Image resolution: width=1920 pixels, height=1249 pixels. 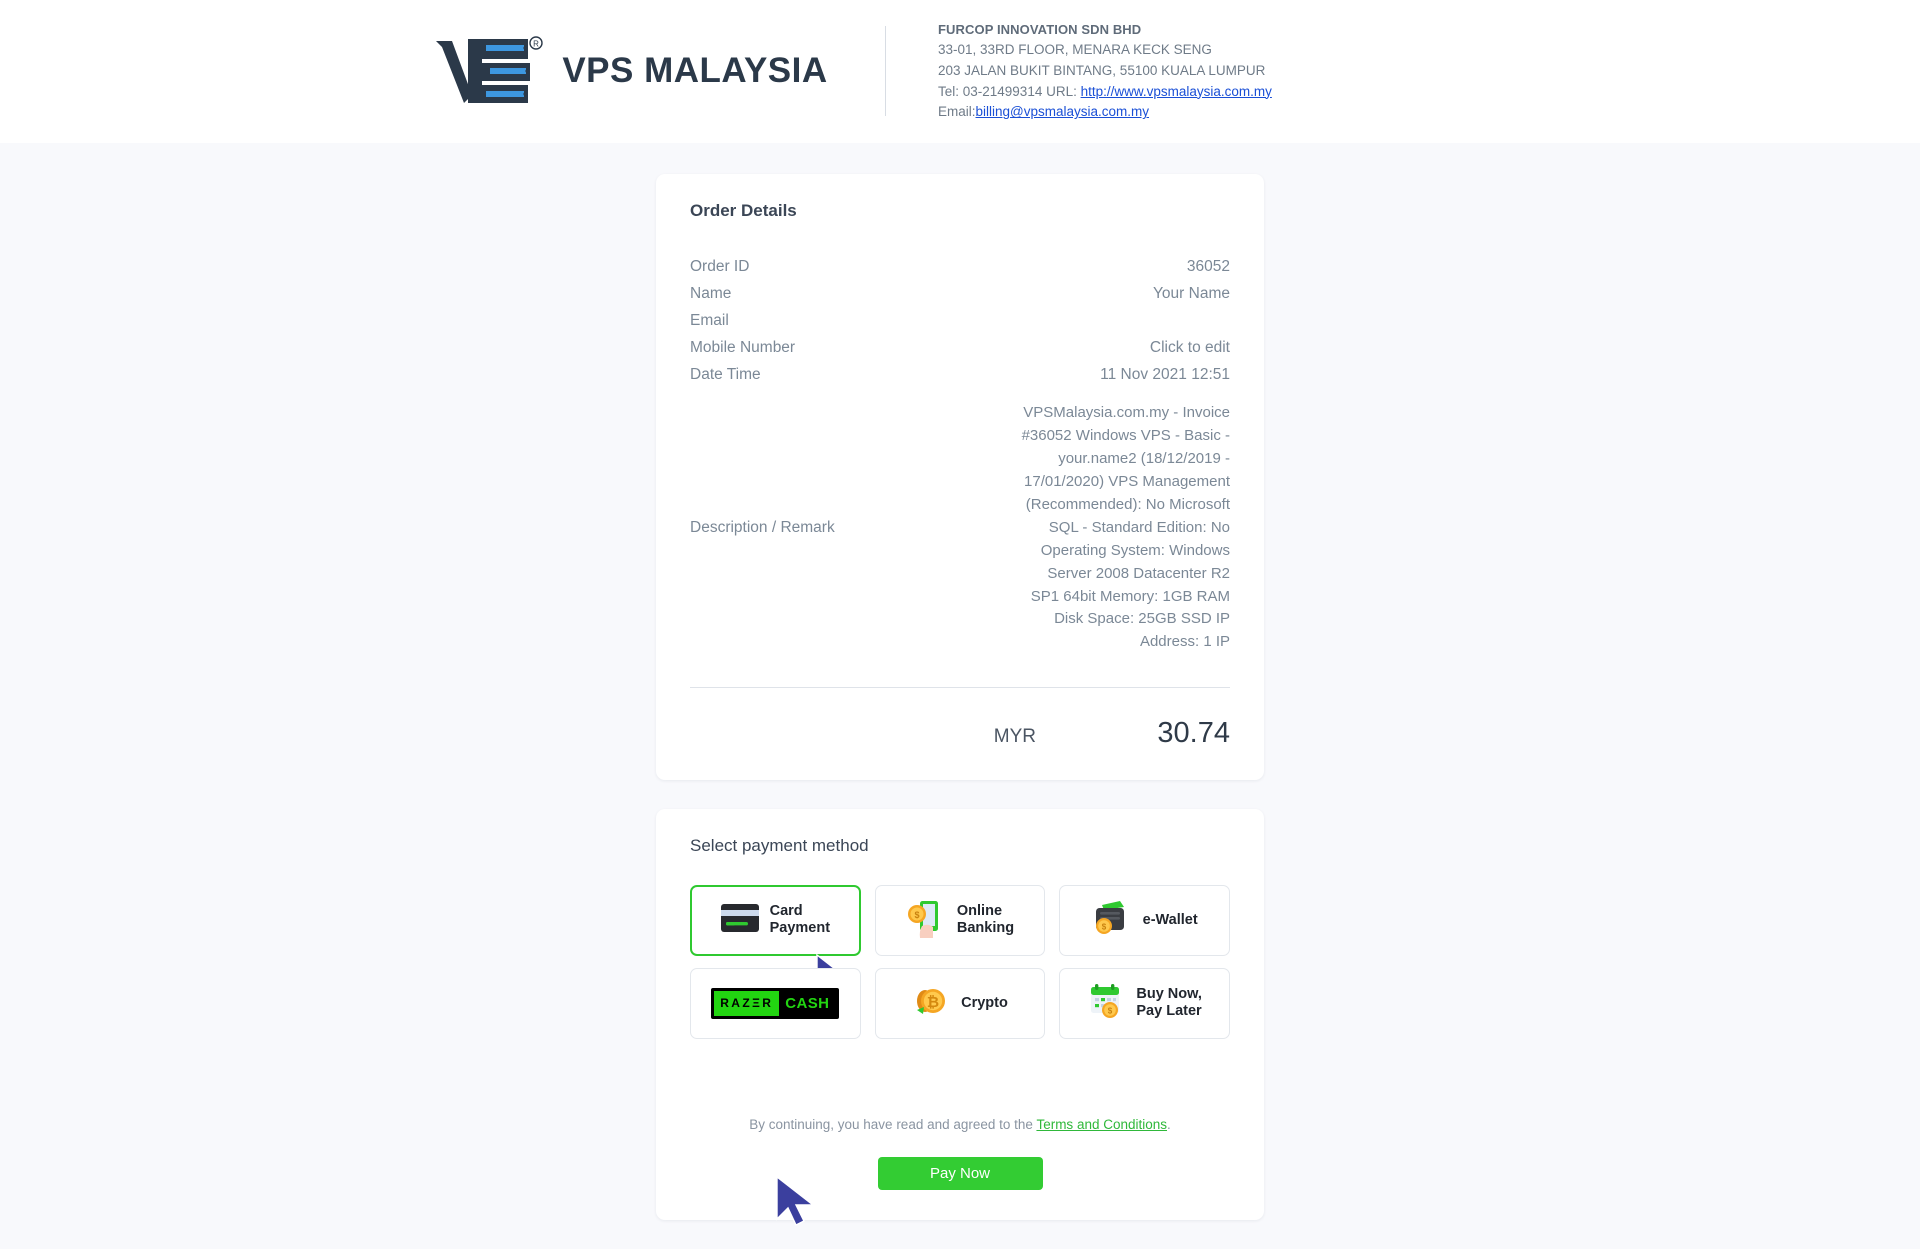 What do you see at coordinates (1176, 91) in the screenshot?
I see `company-website-link: http://www.vpsmalaysia.com.my` at bounding box center [1176, 91].